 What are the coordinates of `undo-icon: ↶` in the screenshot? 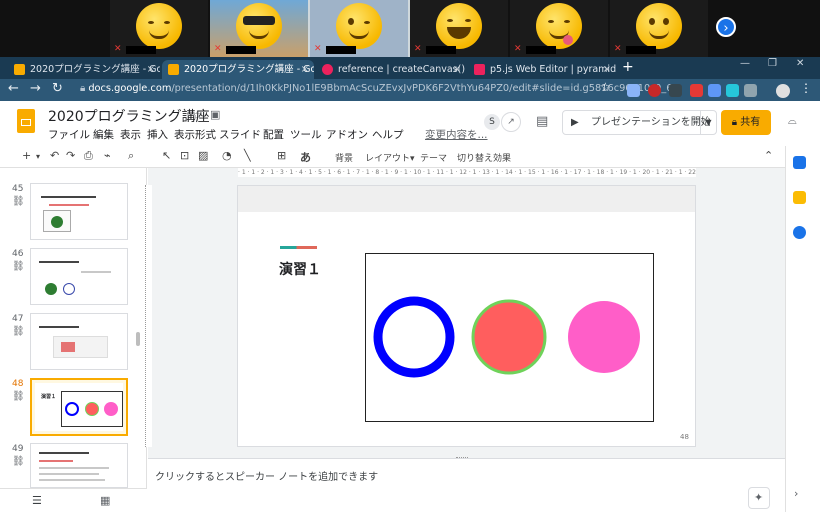 It's located at (54, 155).